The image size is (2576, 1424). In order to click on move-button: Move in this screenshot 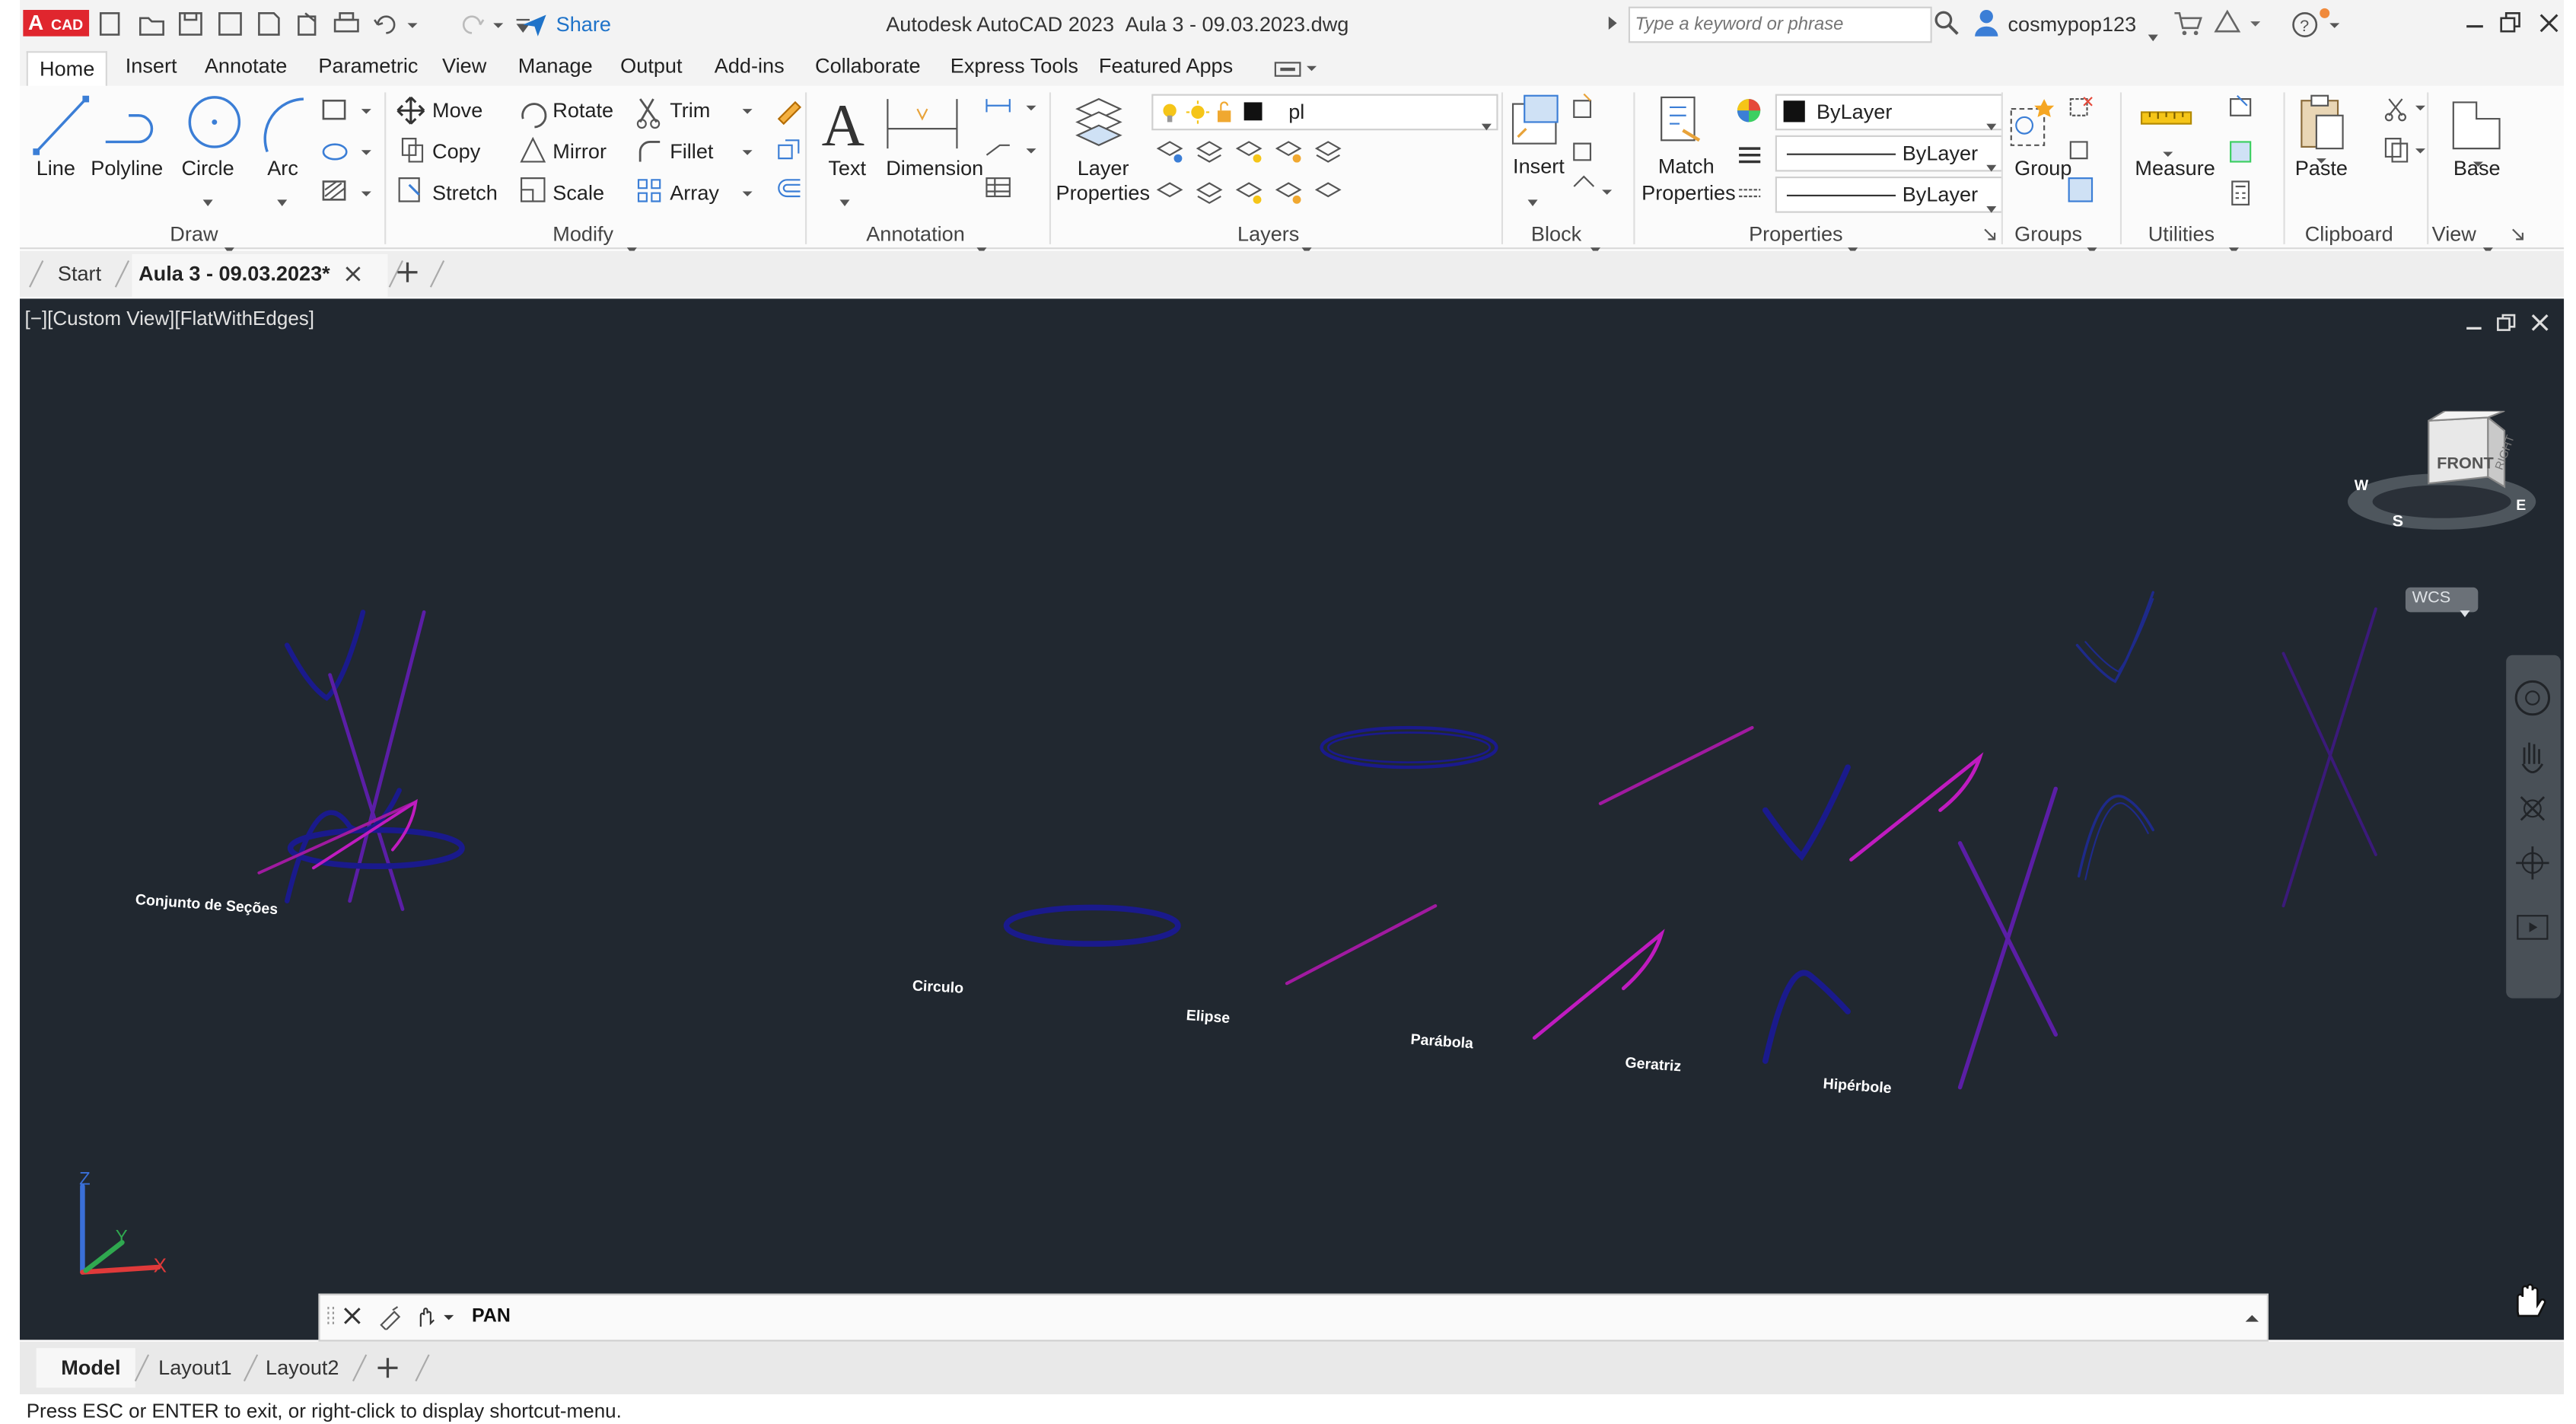, I will do `click(457, 110)`.